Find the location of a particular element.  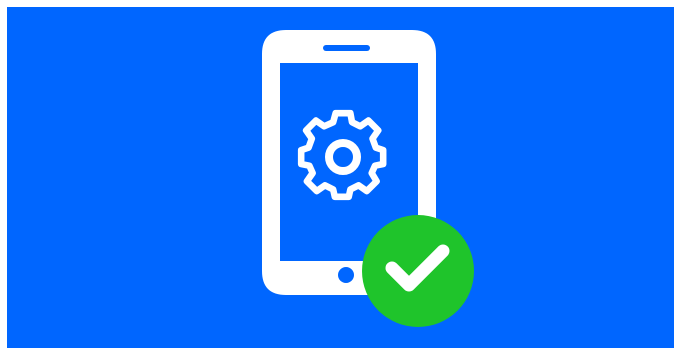

gear-center-ring is located at coordinates (343, 157).